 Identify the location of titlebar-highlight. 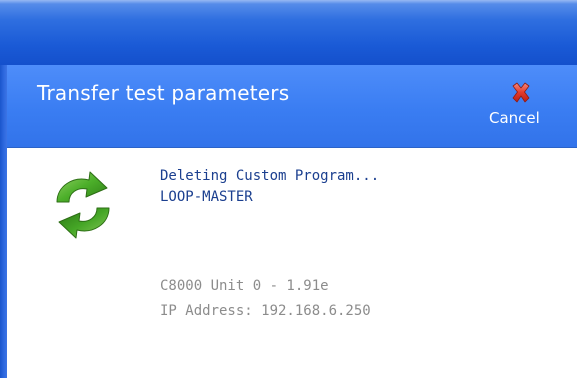
(288, 2).